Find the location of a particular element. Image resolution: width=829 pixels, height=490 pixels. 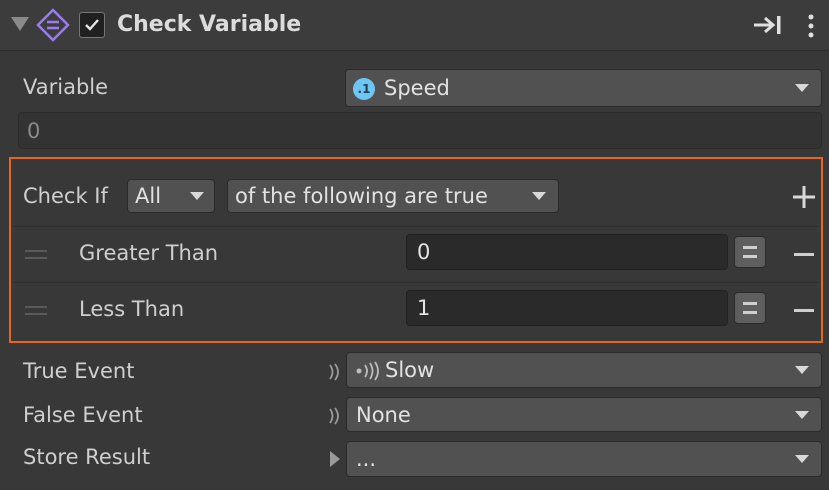

check-if-label: Check If is located at coordinates (65, 196).